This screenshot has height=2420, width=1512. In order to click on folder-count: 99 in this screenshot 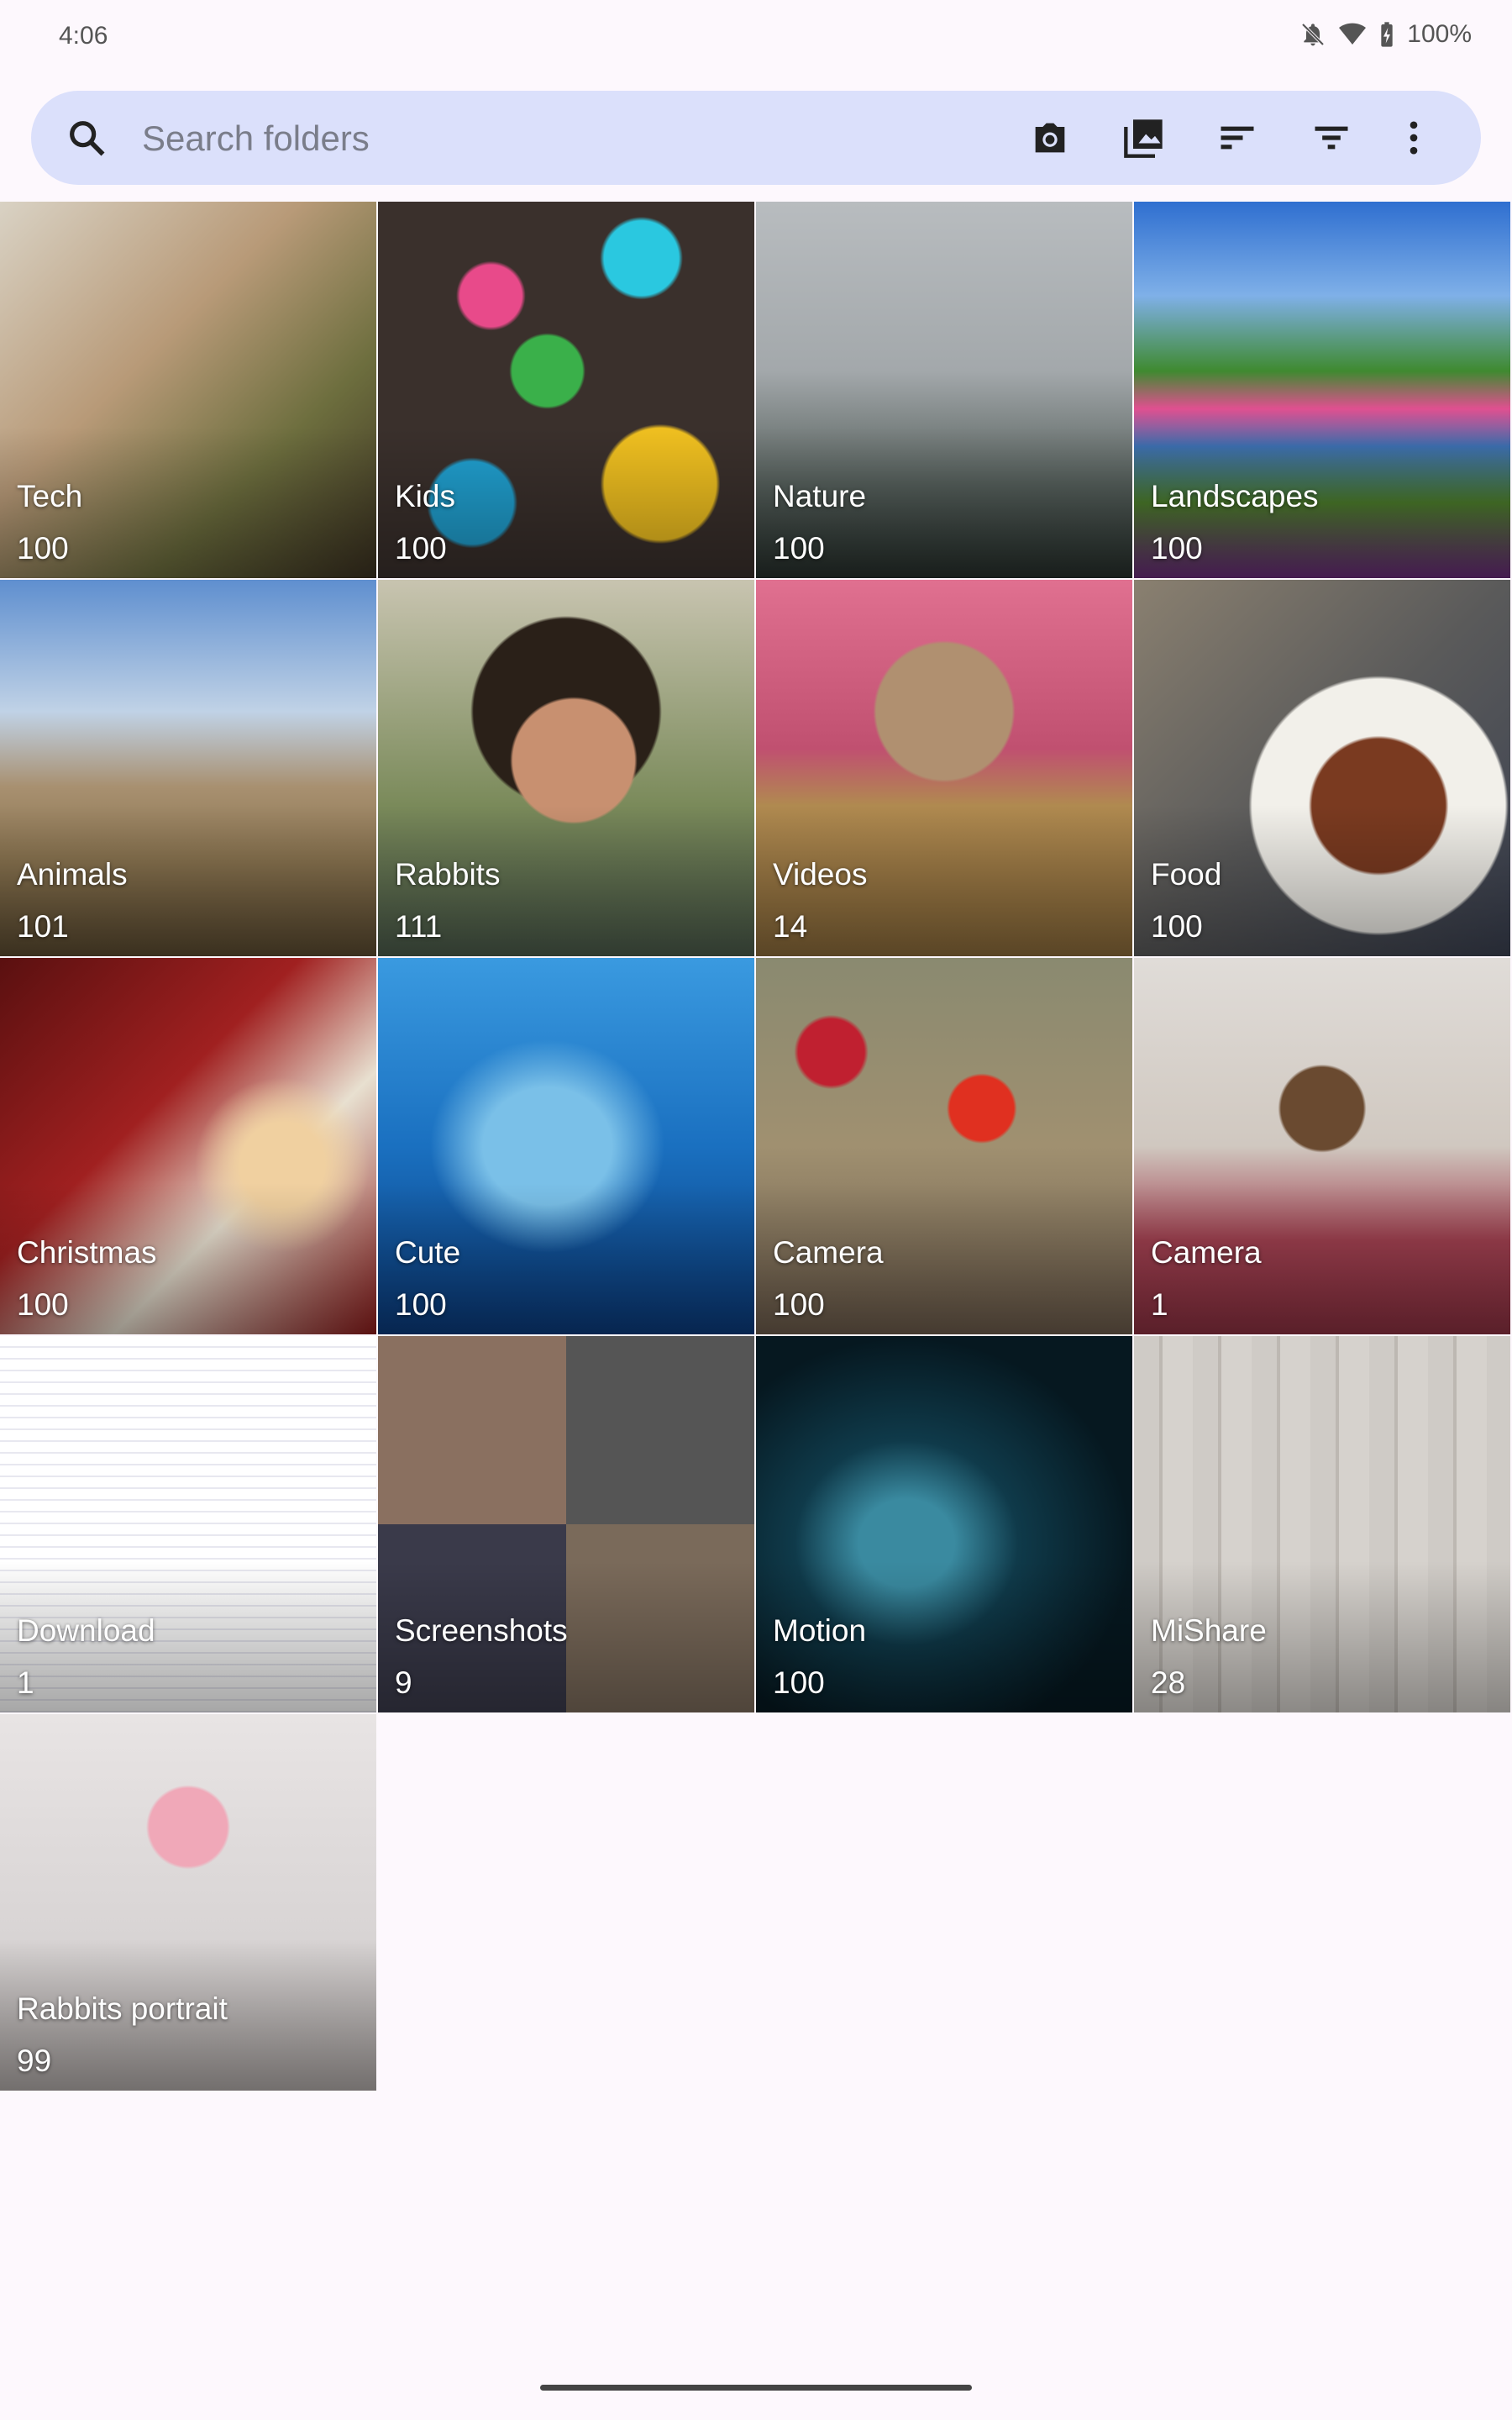, I will do `click(34, 2061)`.